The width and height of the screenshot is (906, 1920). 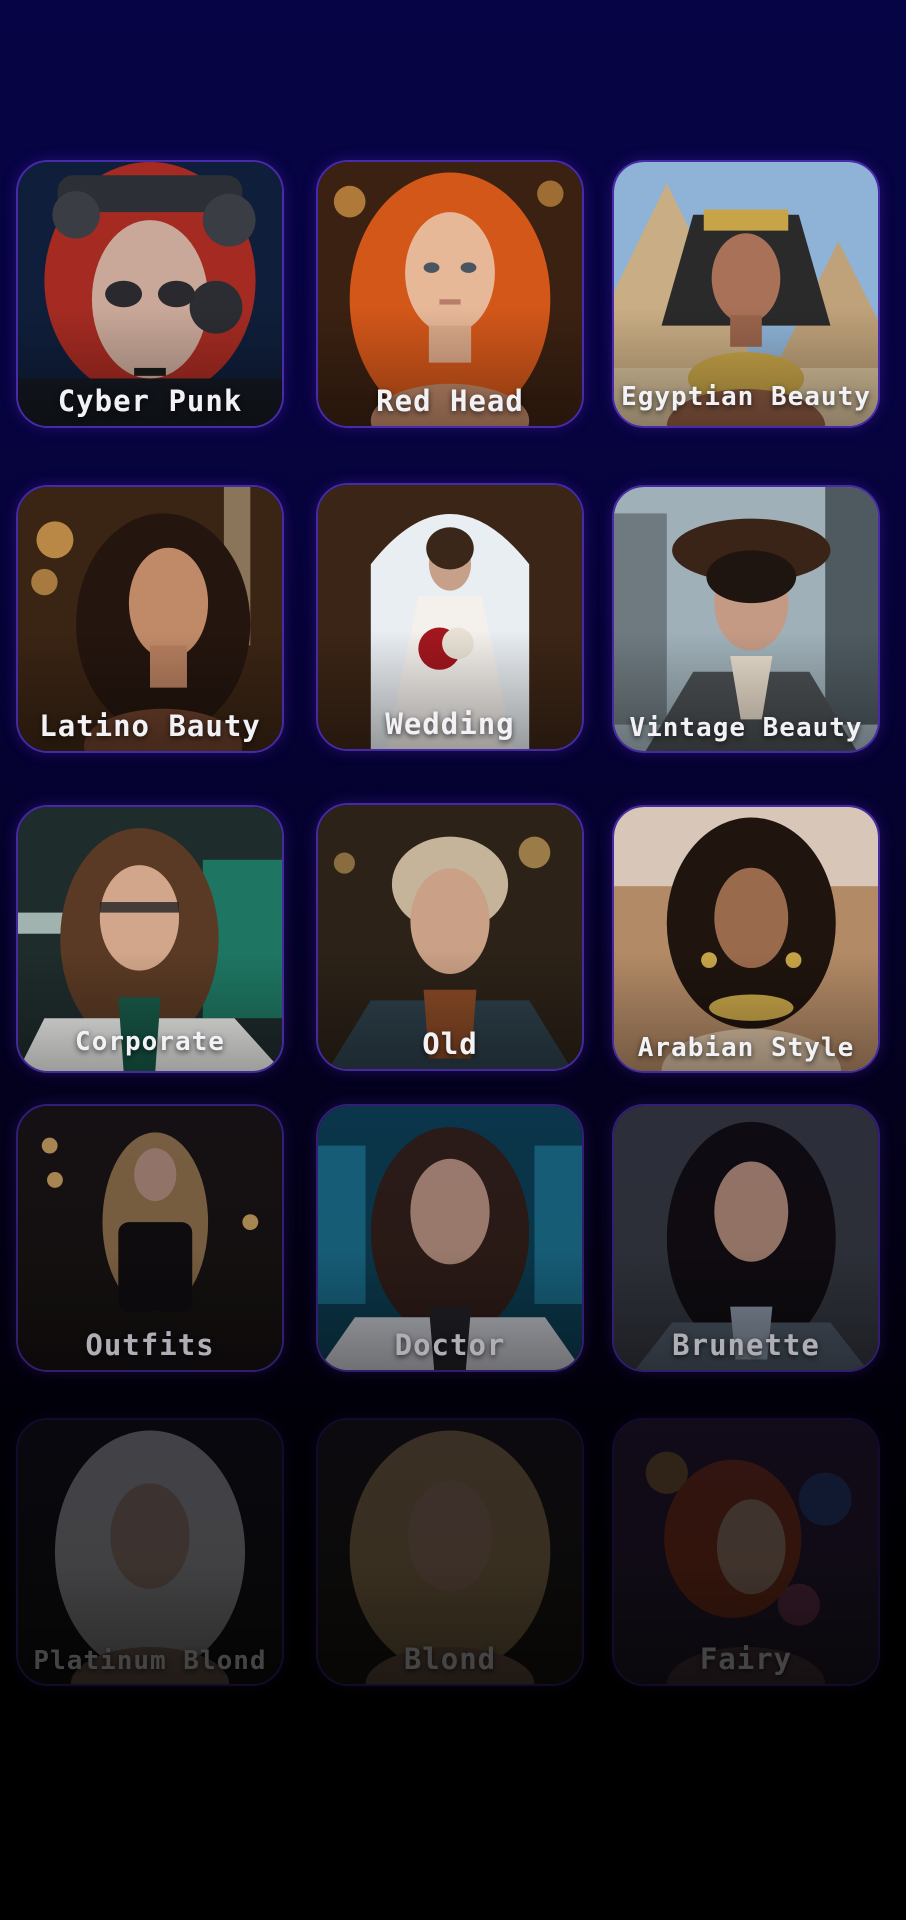 What do you see at coordinates (150, 294) in the screenshot?
I see `style-card-cyber-punk: Cyber Punk` at bounding box center [150, 294].